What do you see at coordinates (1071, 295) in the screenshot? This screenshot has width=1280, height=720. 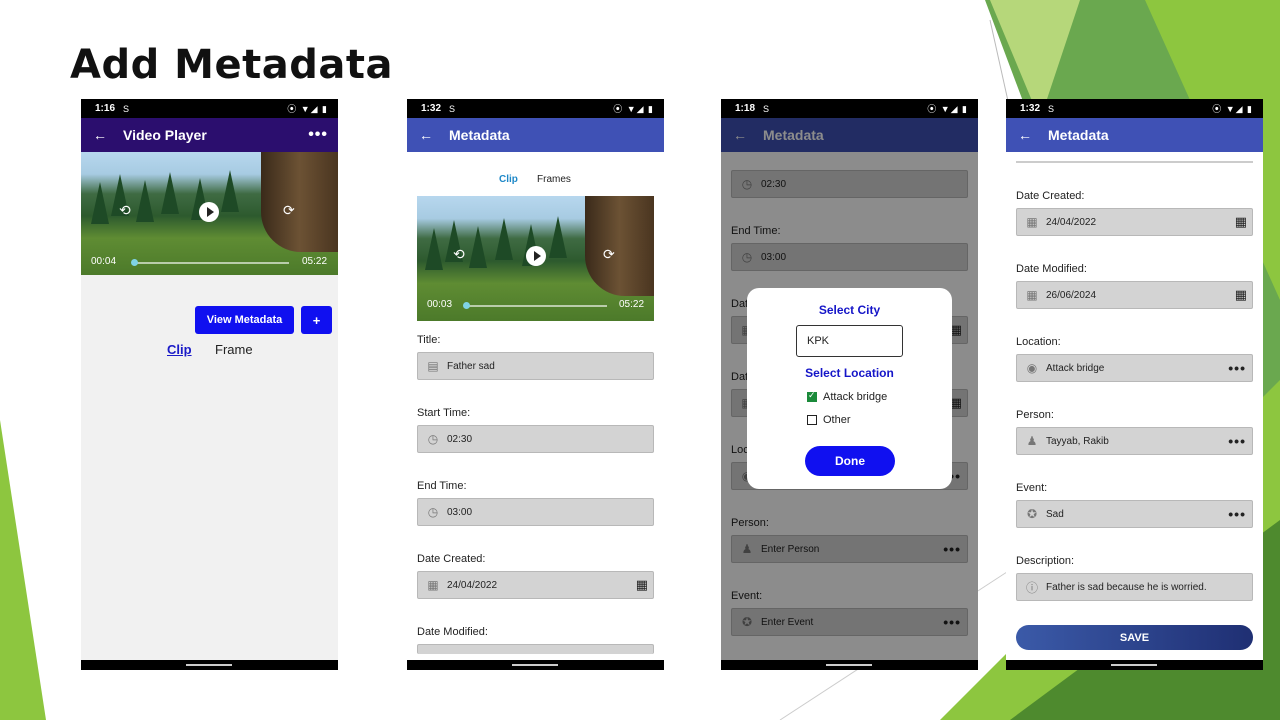 I see `date-modified-value: 26/06/2024` at bounding box center [1071, 295].